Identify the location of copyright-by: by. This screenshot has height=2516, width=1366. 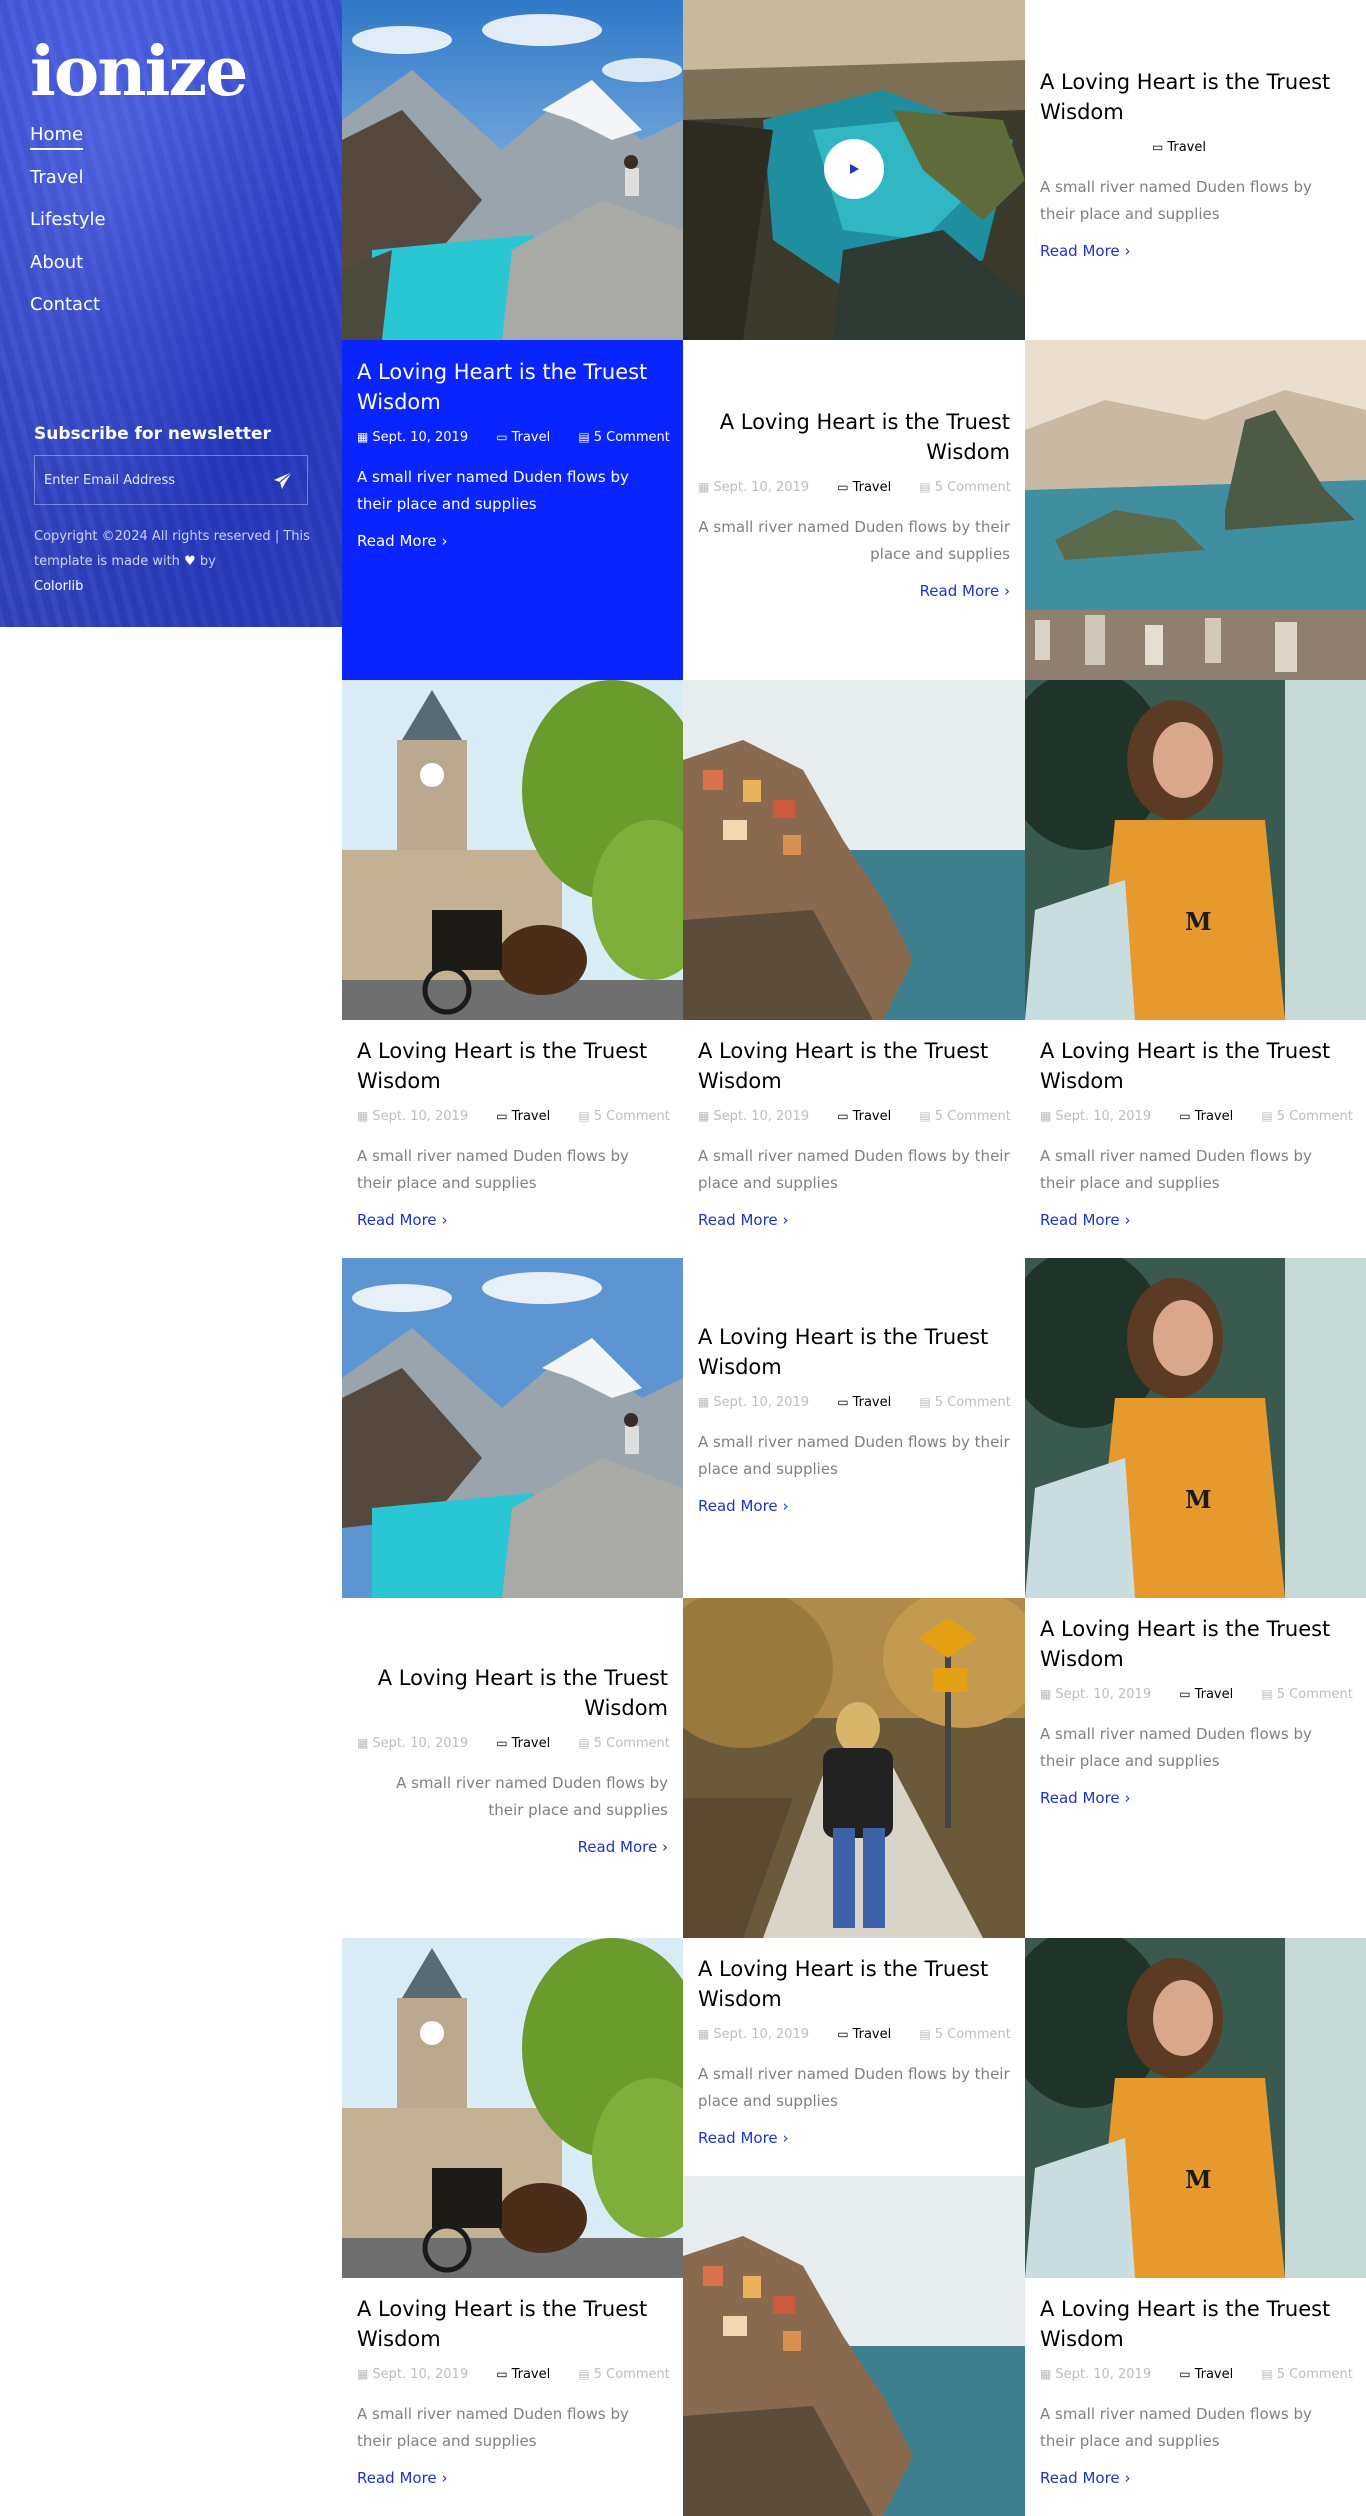
(207, 561).